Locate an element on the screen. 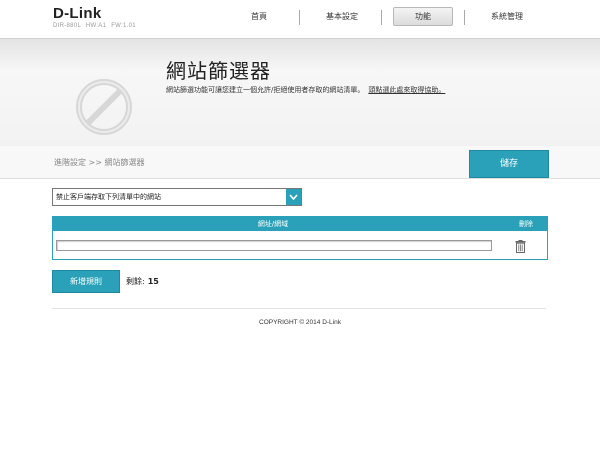  divider is located at coordinates (300, 178).